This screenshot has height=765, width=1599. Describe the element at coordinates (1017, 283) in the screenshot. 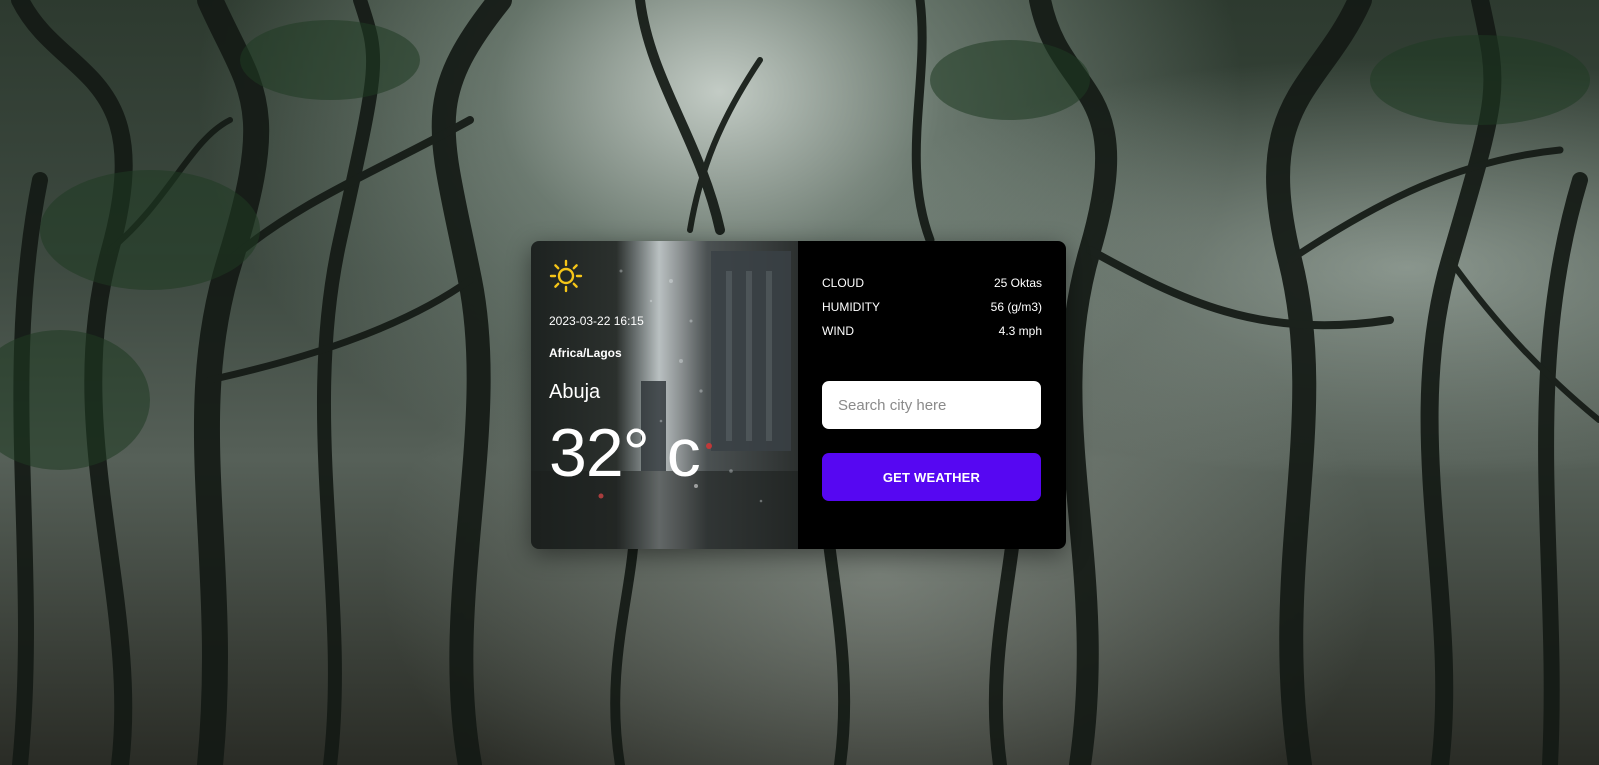

I see `stat-value: 25 Oktas` at that location.